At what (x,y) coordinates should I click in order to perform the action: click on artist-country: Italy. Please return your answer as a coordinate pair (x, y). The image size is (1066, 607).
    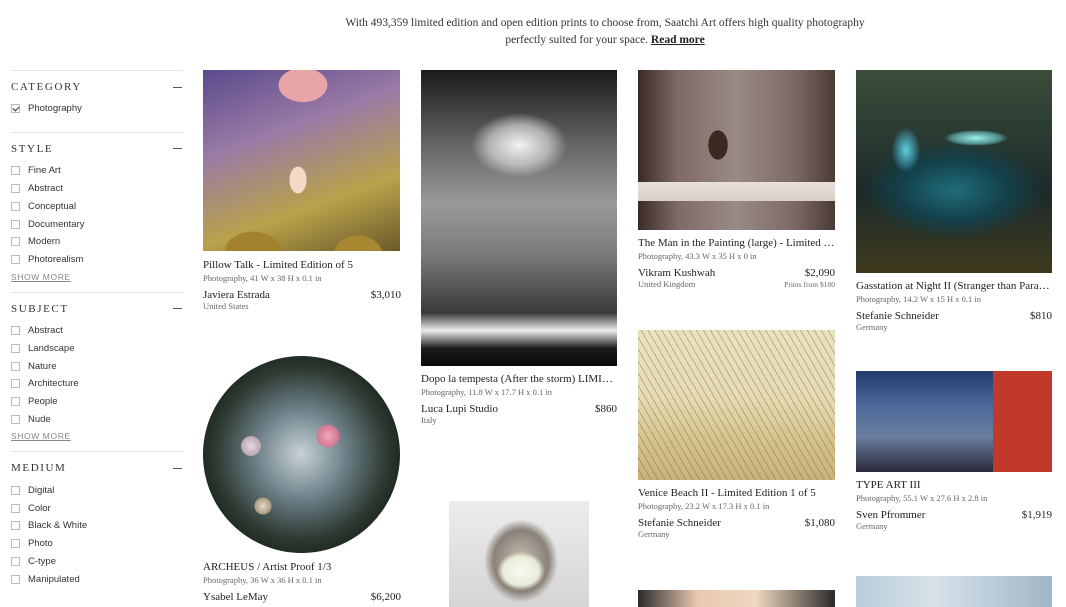
    Looking at the image, I should click on (429, 420).